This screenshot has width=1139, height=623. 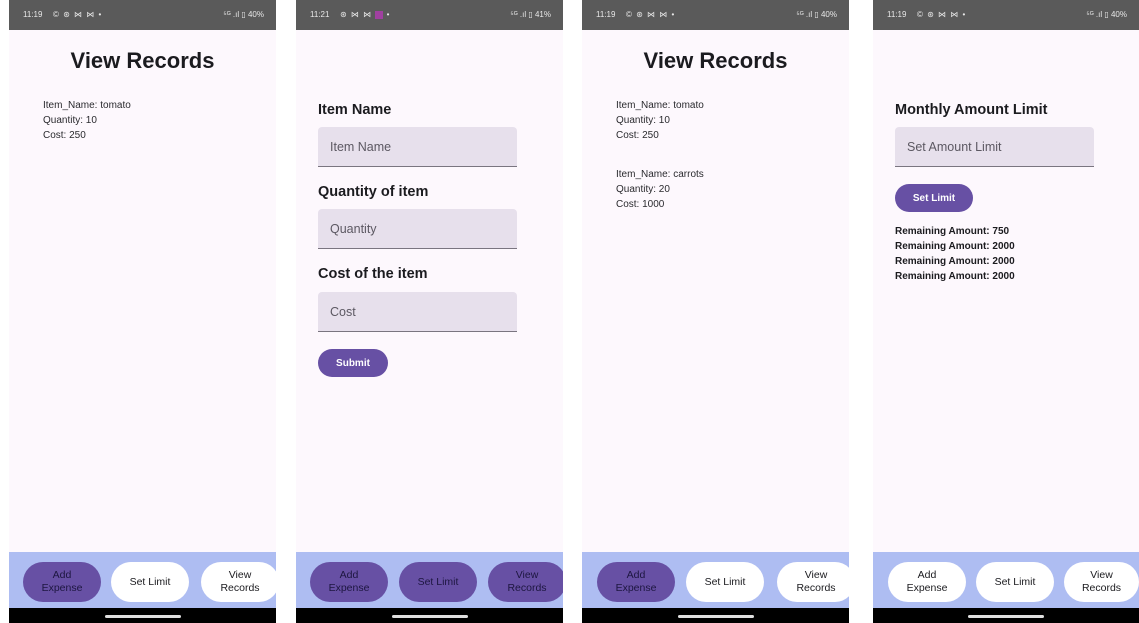 What do you see at coordinates (417, 147) in the screenshot?
I see `item-name-input` at bounding box center [417, 147].